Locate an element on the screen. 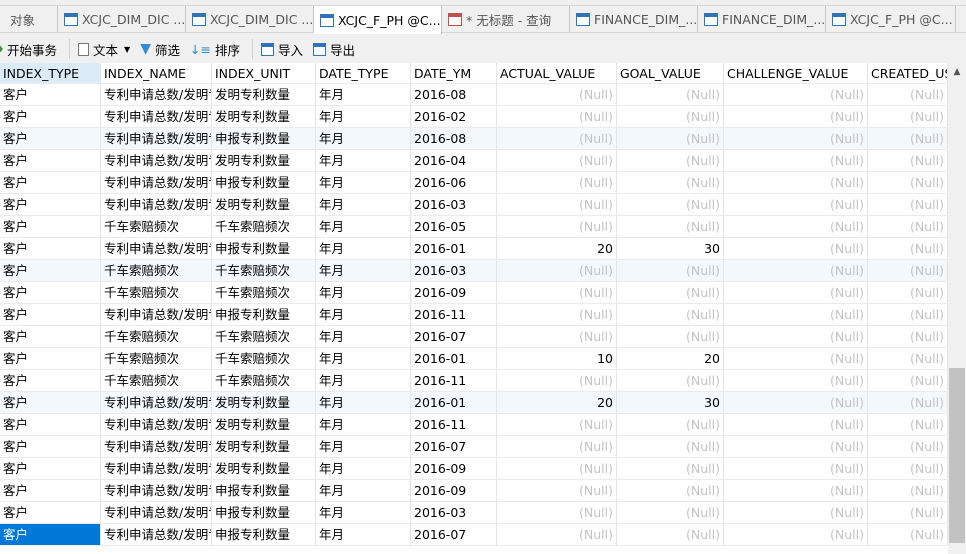 This screenshot has height=554, width=966. scrollbar-thumb is located at coordinates (957, 455).